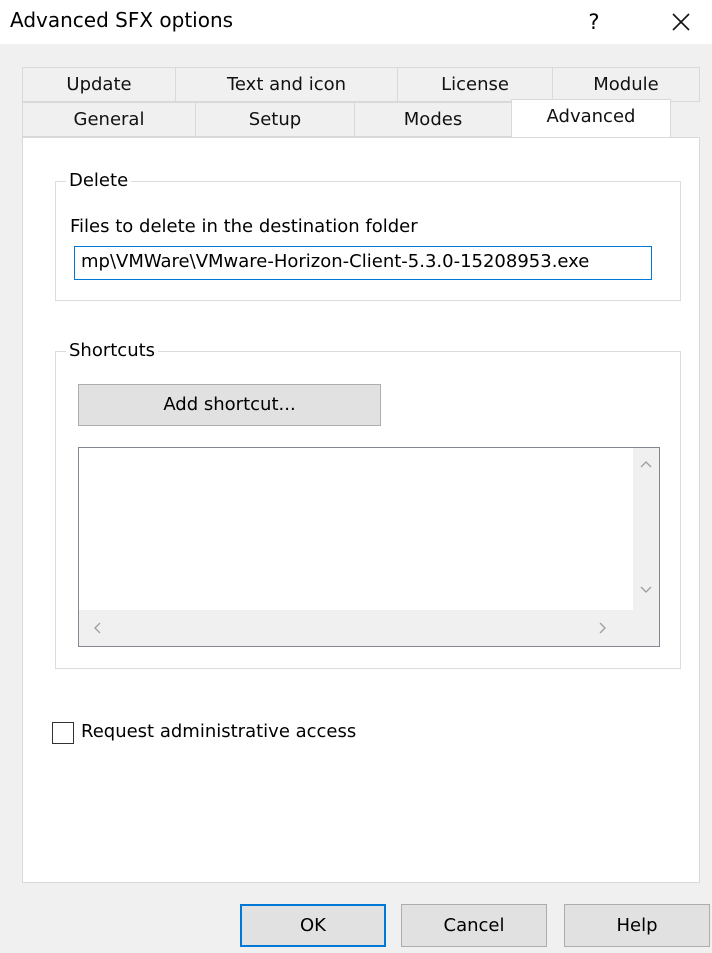  I want to click on vertical-scrollbar, so click(646, 529).